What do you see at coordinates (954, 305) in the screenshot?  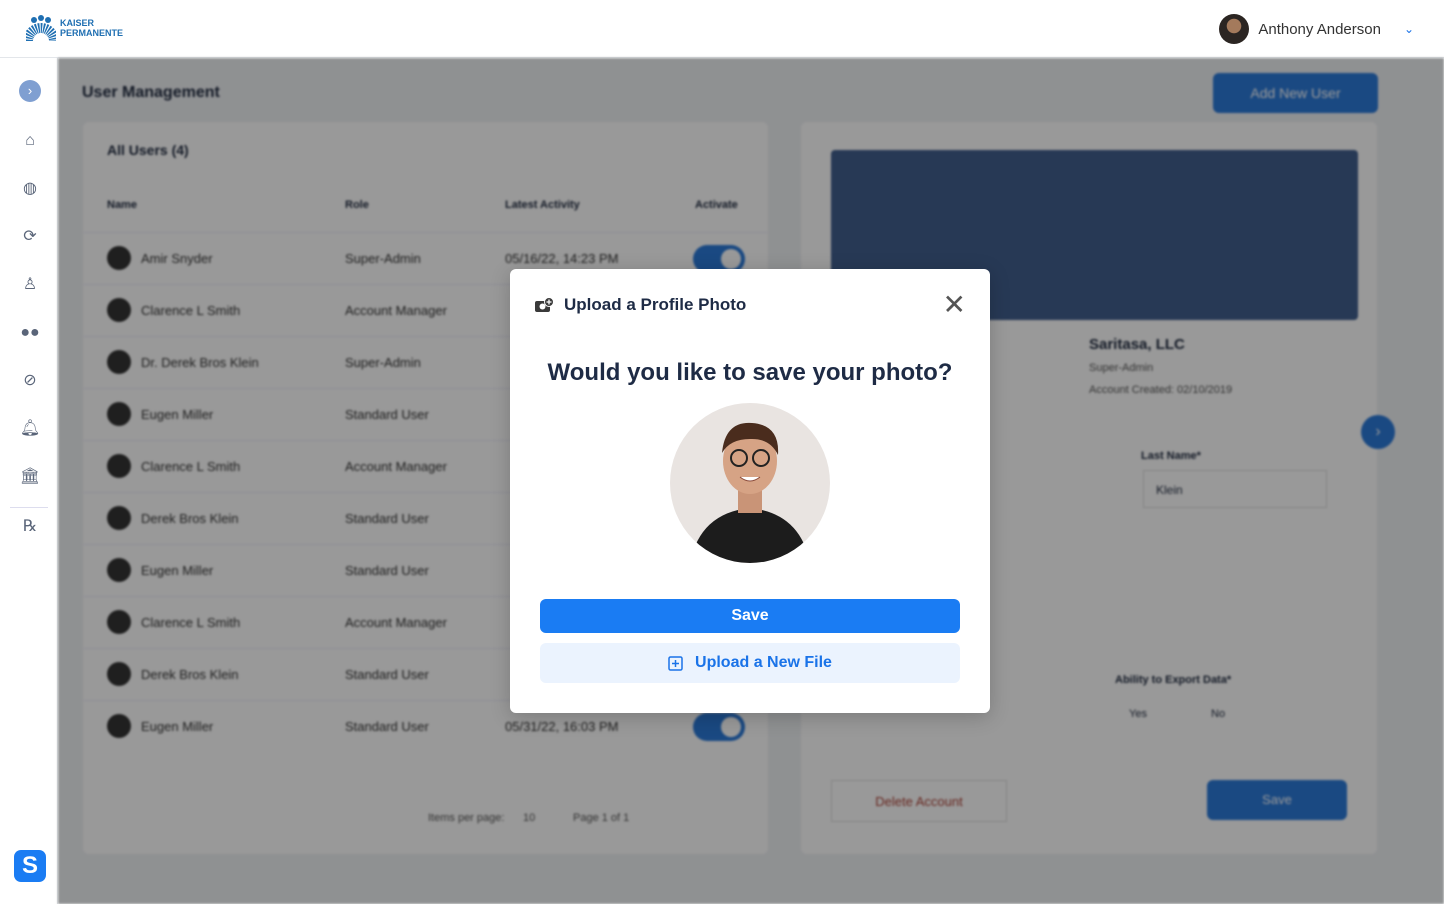 I see `close-icon: ✕` at bounding box center [954, 305].